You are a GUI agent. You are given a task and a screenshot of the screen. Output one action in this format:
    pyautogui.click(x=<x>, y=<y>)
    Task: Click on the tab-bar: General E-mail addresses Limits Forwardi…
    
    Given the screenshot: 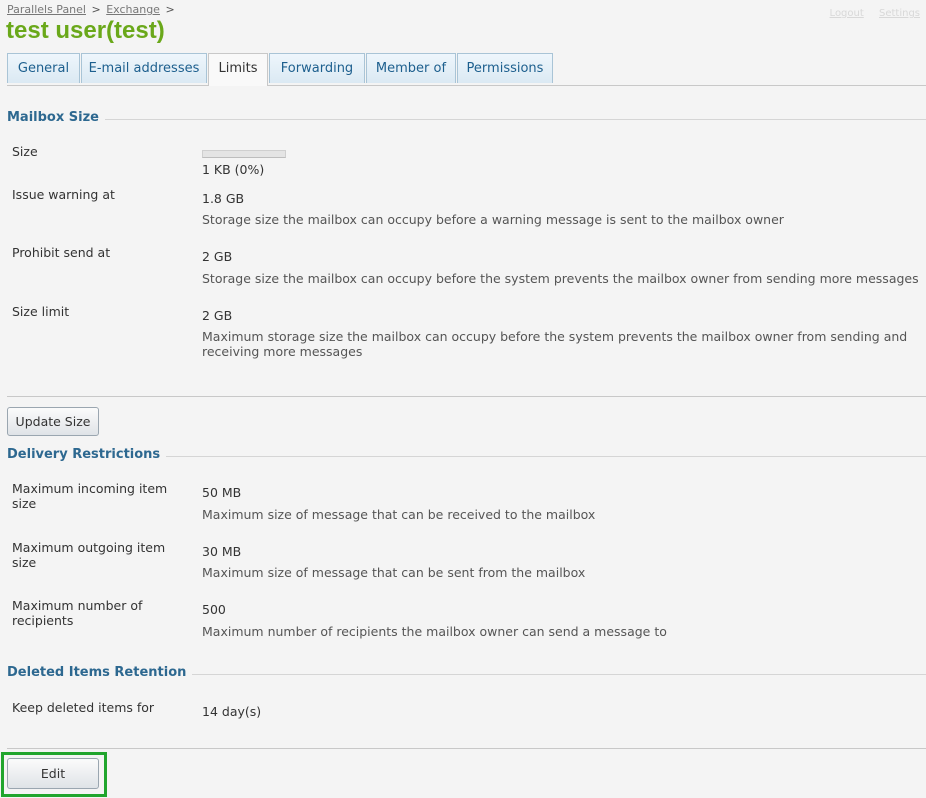 What is the action you would take?
    pyautogui.click(x=466, y=69)
    